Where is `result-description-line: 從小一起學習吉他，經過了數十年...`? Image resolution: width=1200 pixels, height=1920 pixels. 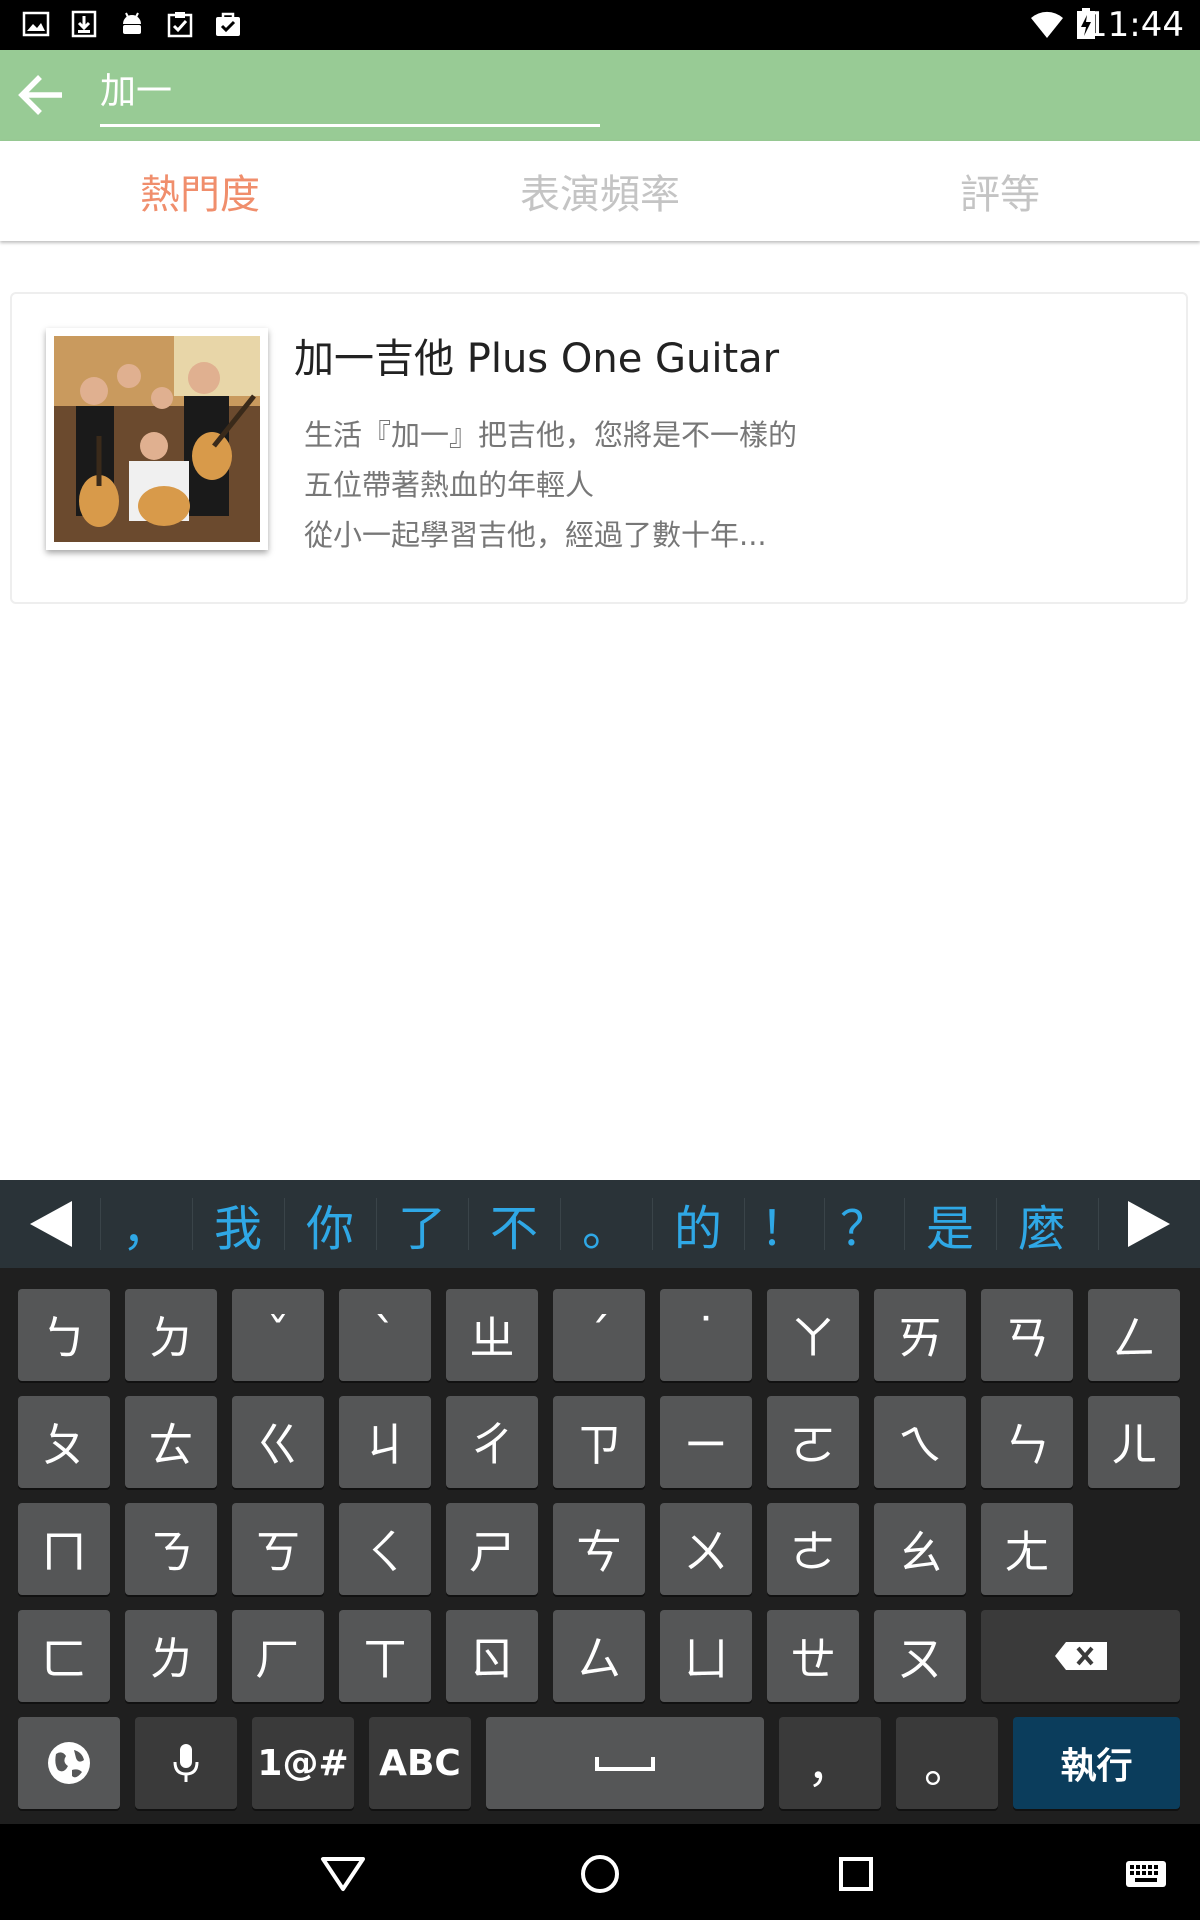 result-description-line: 從小一起學習吉他，經過了數十年... is located at coordinates (535, 535).